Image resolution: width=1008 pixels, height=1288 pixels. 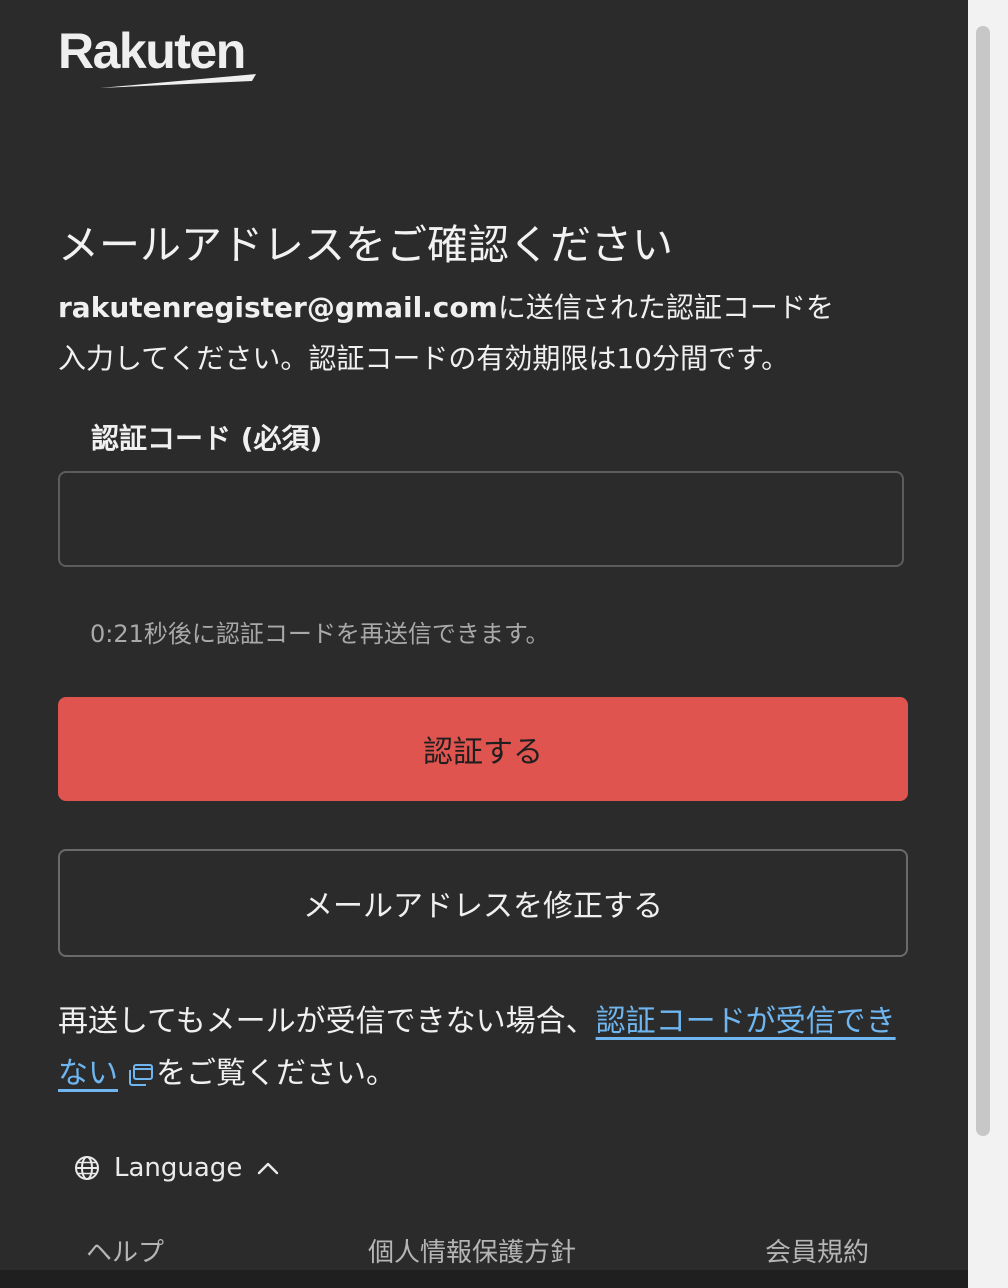 I want to click on description-line2: 入力してください。認証コードの有効期限は10分間です。, so click(x=424, y=358).